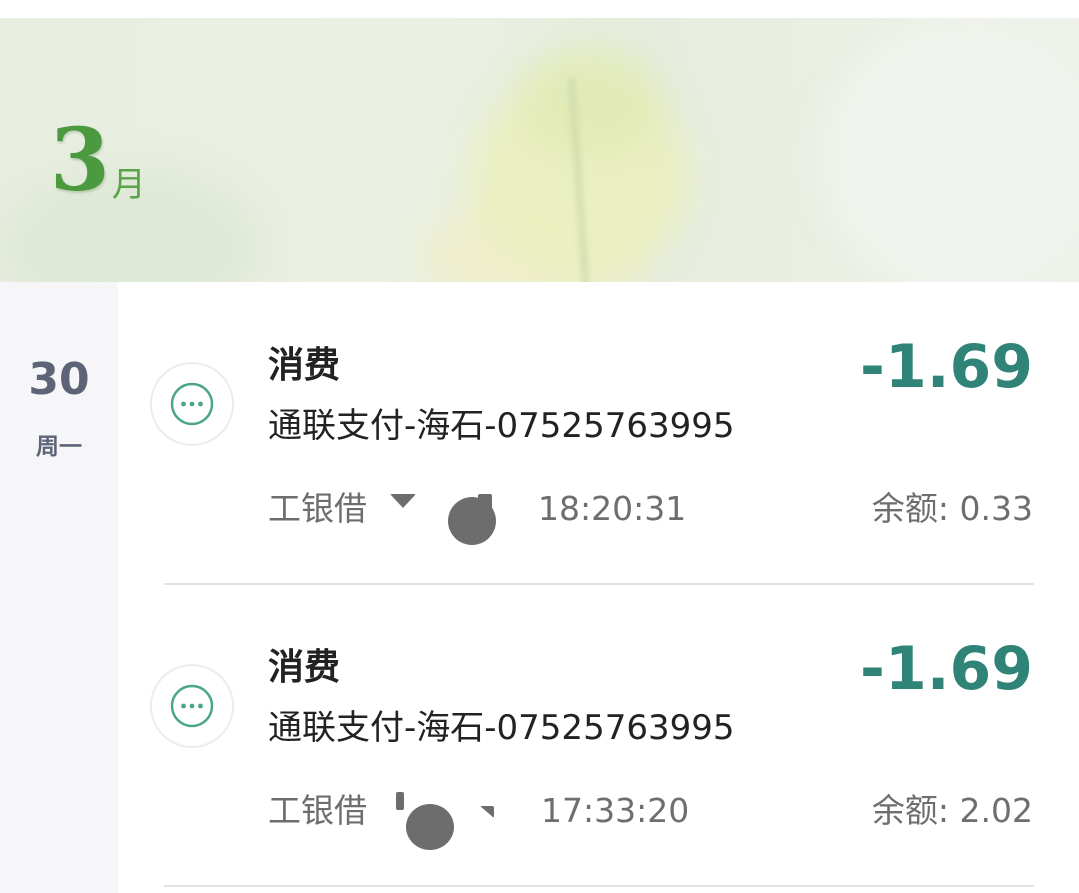 Image resolution: width=1079 pixels, height=893 pixels. What do you see at coordinates (80, 160) in the screenshot?
I see `month-number: 3` at bounding box center [80, 160].